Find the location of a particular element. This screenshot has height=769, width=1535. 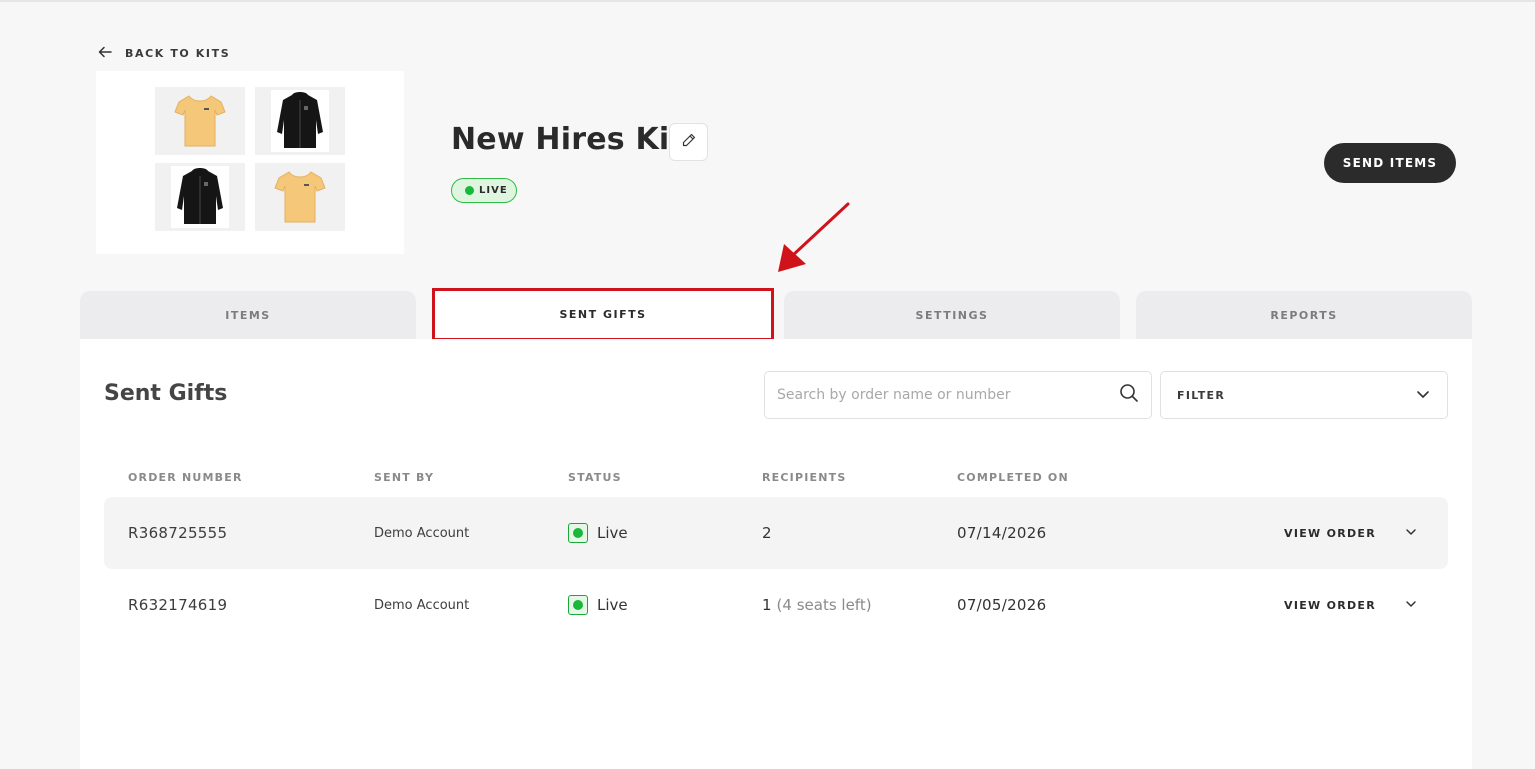

search-input is located at coordinates (948, 395).